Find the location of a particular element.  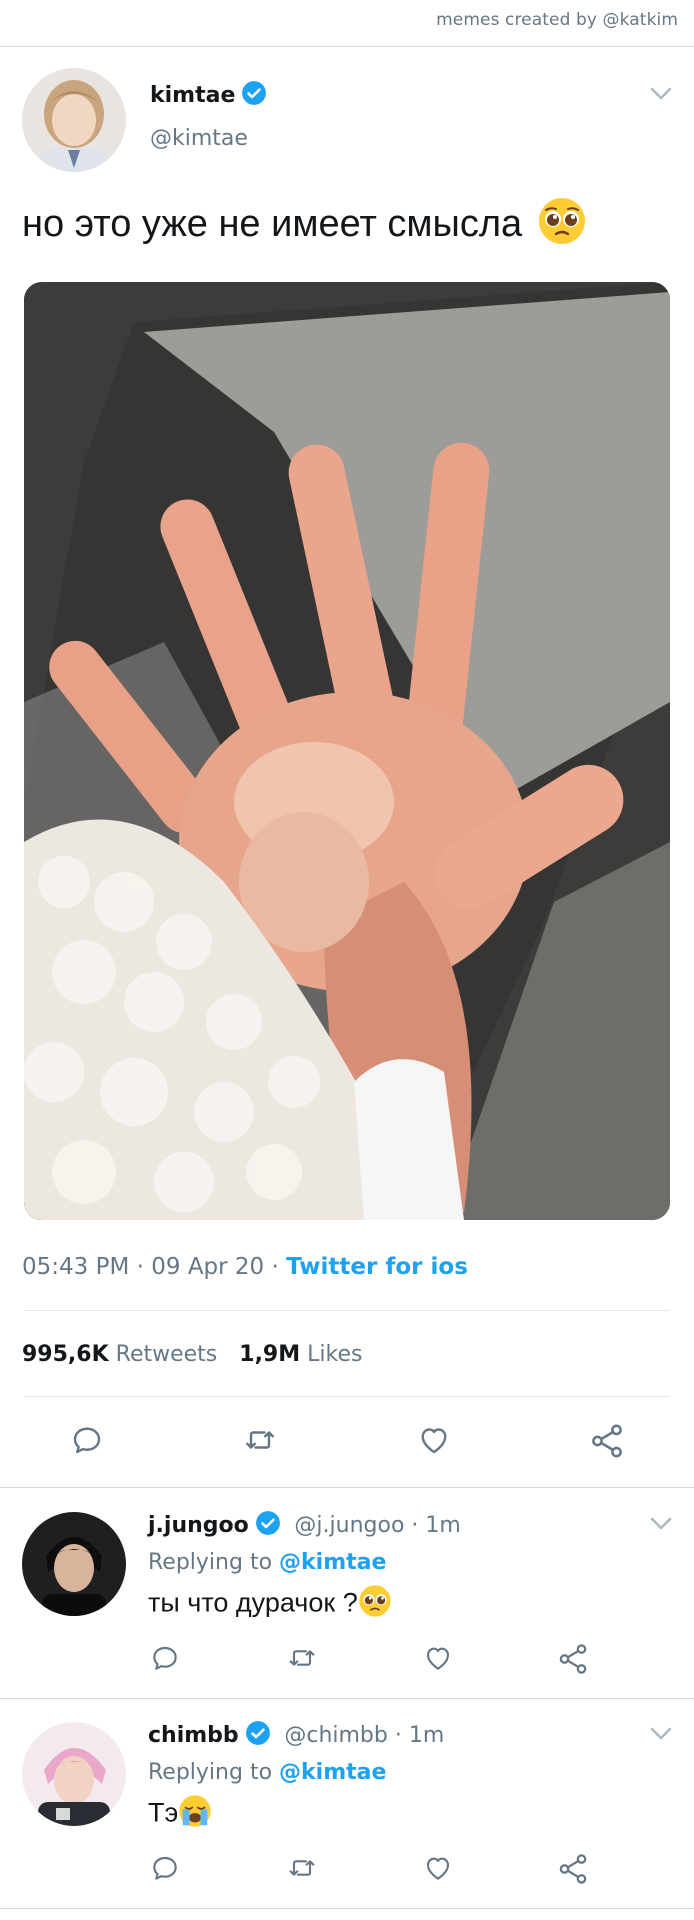

author-handle: @kimtae is located at coordinates (199, 138).